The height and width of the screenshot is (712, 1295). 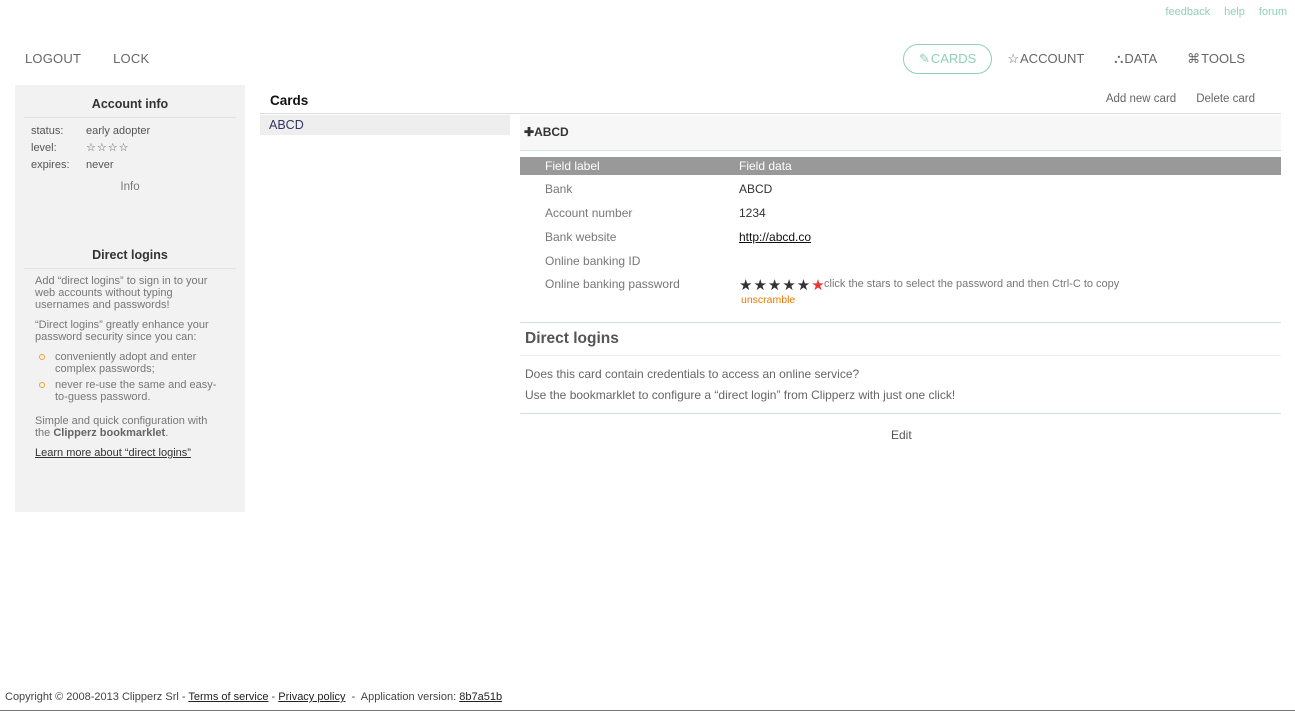 What do you see at coordinates (900, 218) in the screenshot?
I see `field-row-account-number: Account number 1234` at bounding box center [900, 218].